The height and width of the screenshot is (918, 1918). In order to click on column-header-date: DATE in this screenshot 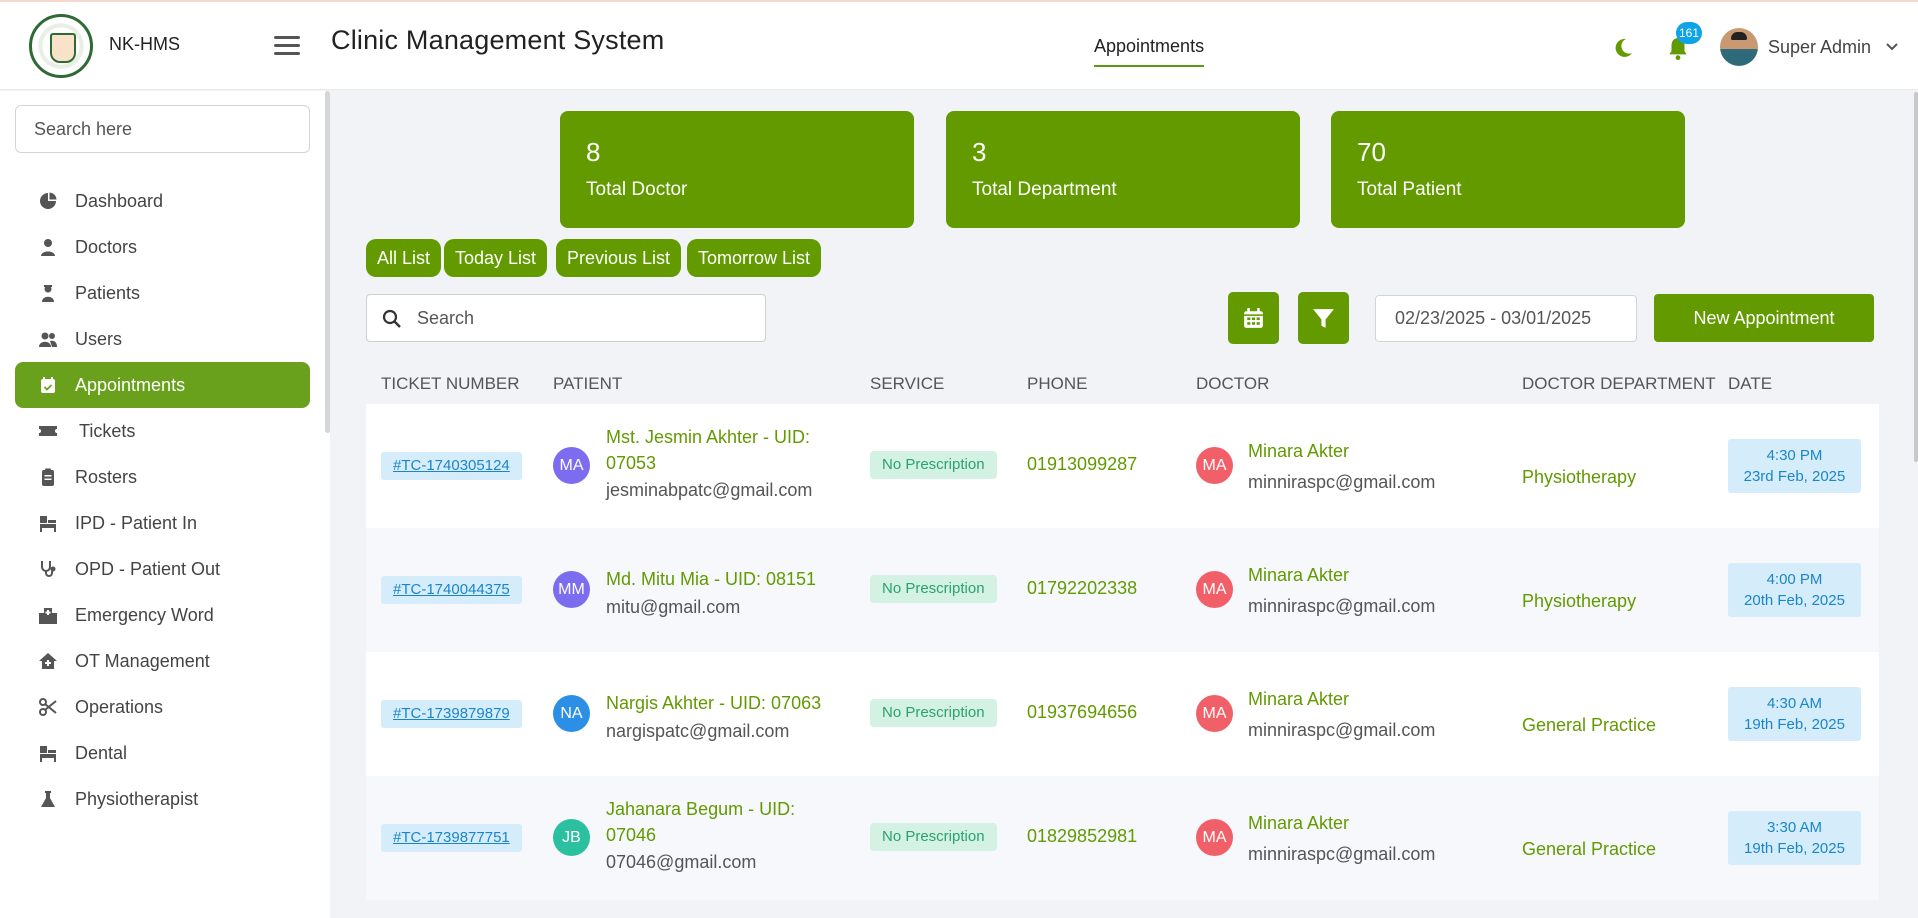, I will do `click(1750, 384)`.